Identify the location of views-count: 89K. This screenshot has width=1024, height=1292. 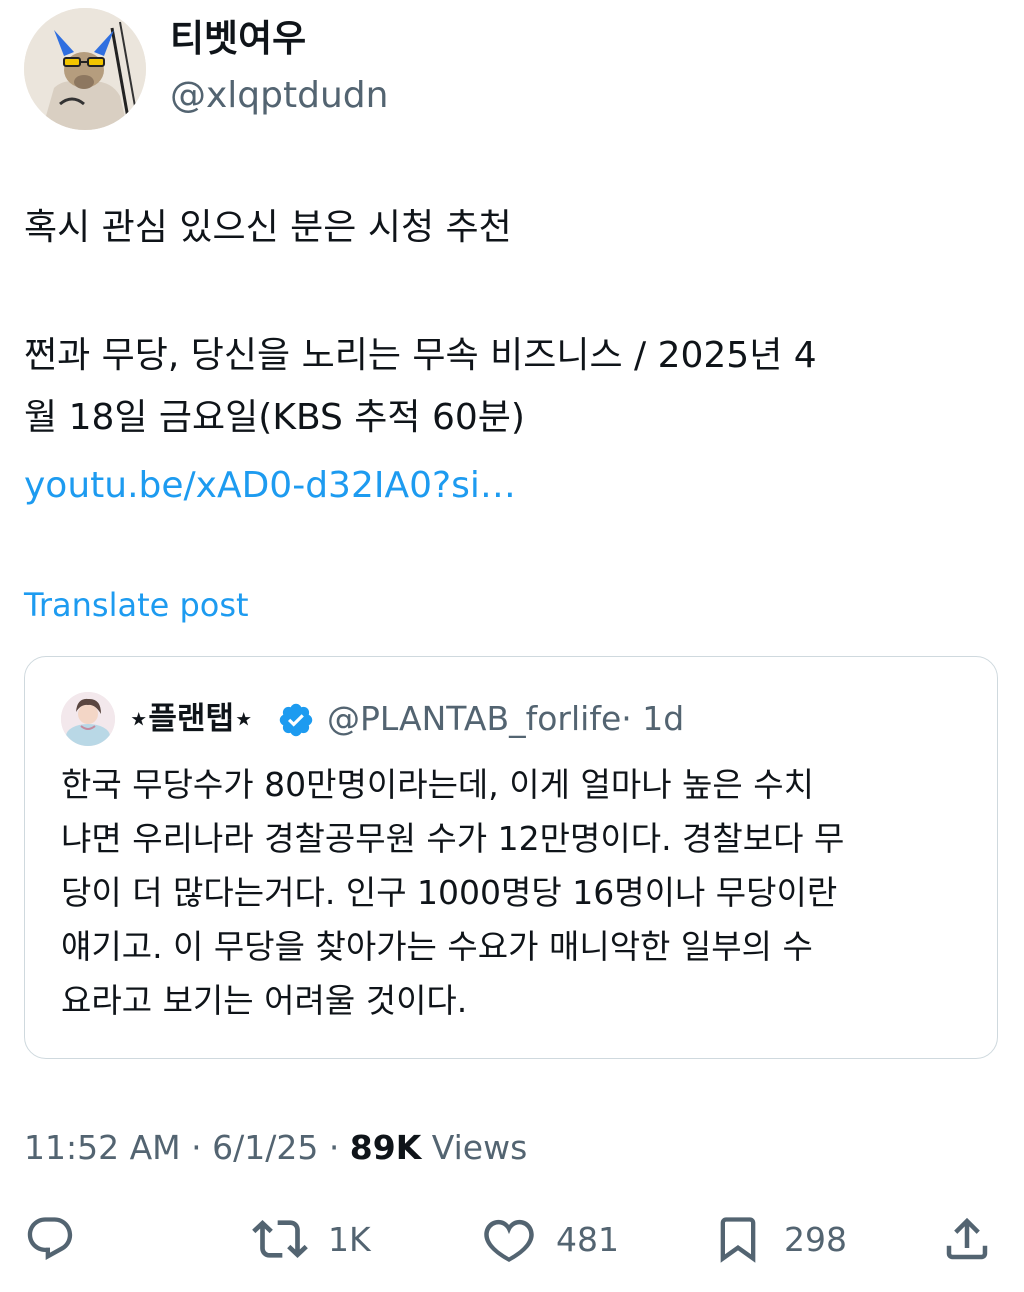
(385, 1147).